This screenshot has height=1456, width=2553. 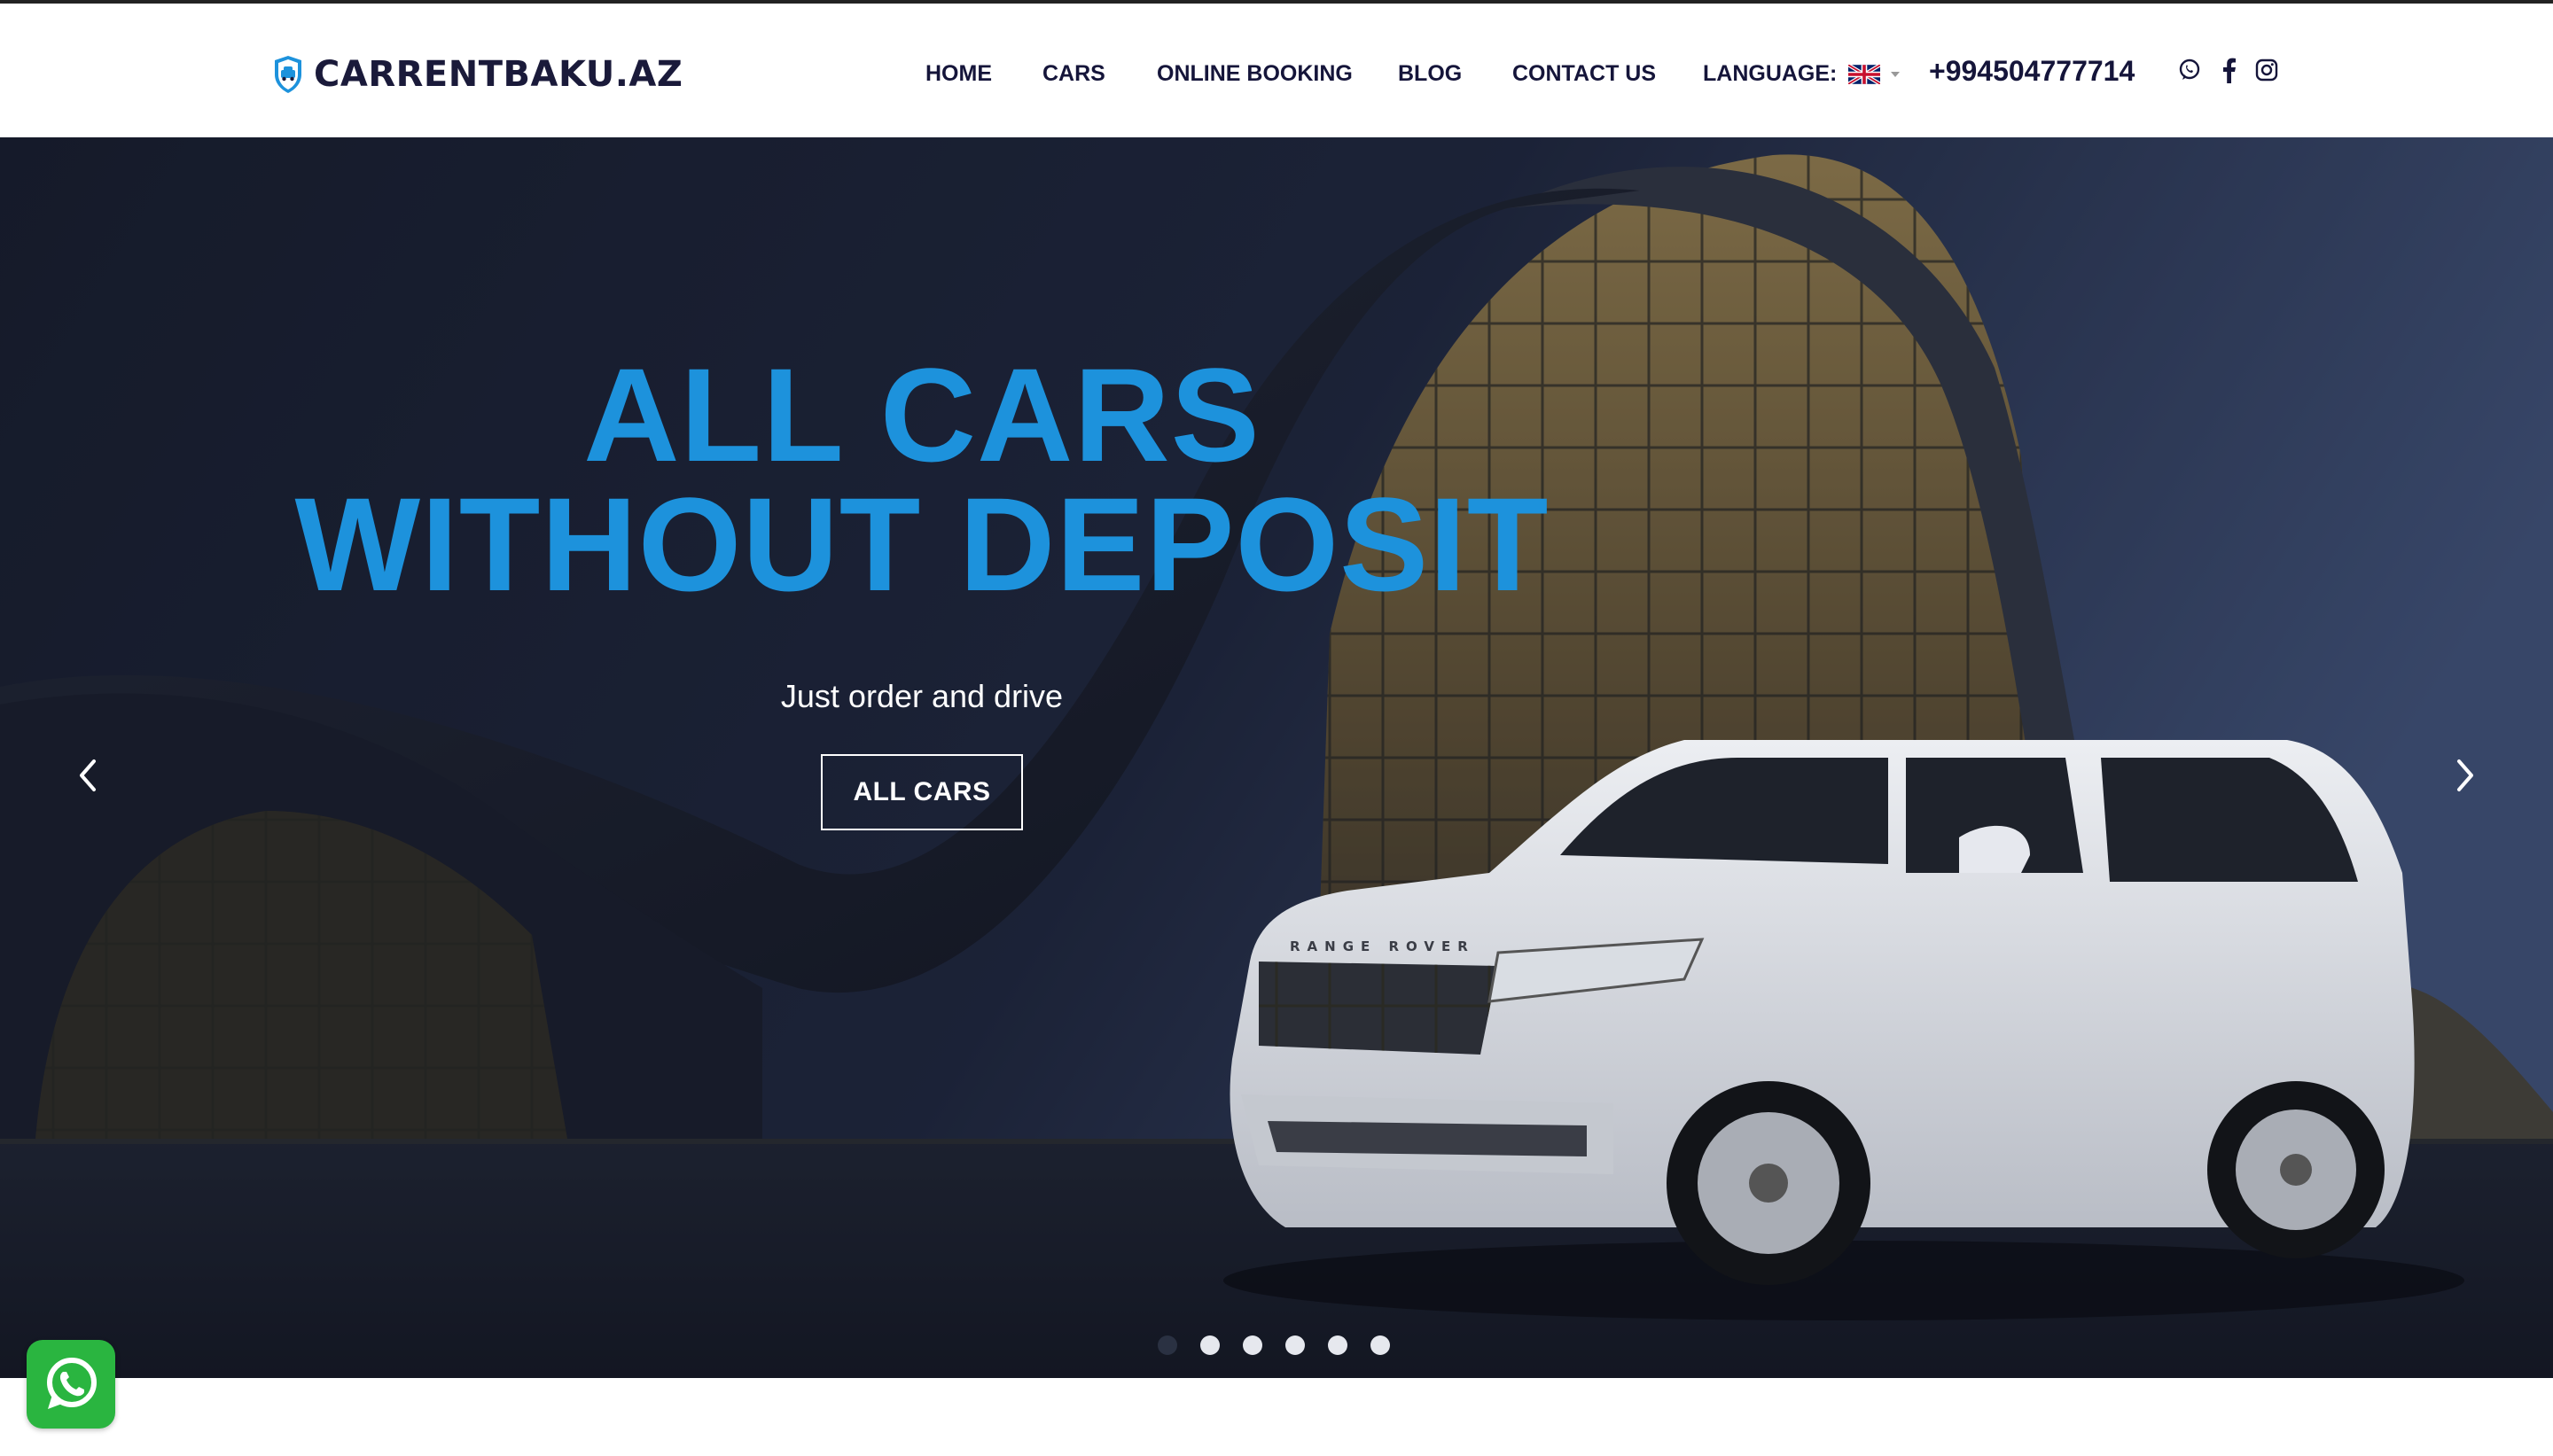 What do you see at coordinates (1896, 75) in the screenshot?
I see `chevron-down-icon` at bounding box center [1896, 75].